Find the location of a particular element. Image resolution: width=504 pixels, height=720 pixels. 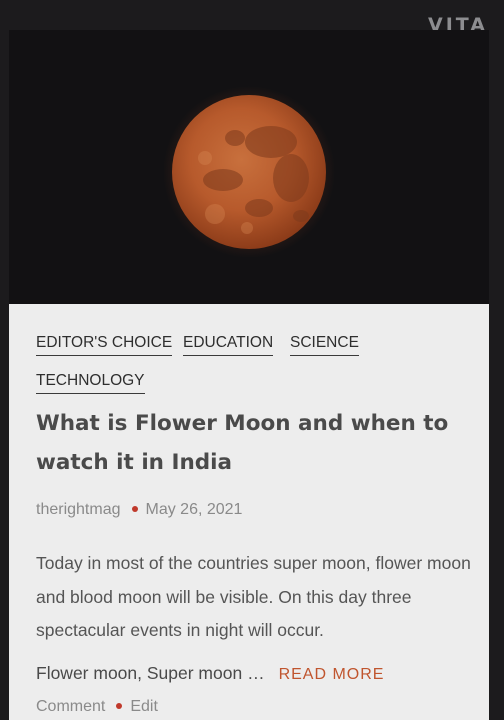

tag-science: SCIENCE is located at coordinates (324, 345).